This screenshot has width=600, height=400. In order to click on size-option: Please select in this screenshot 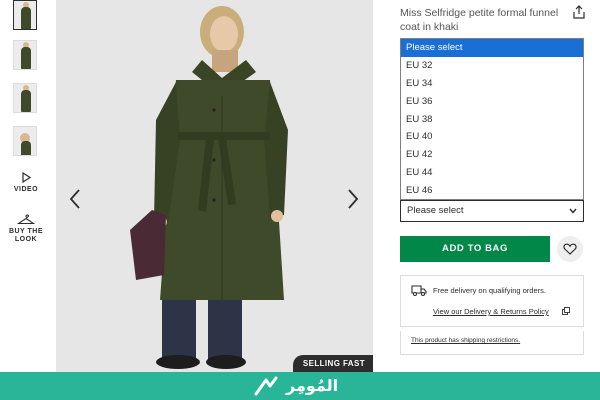, I will do `click(492, 48)`.